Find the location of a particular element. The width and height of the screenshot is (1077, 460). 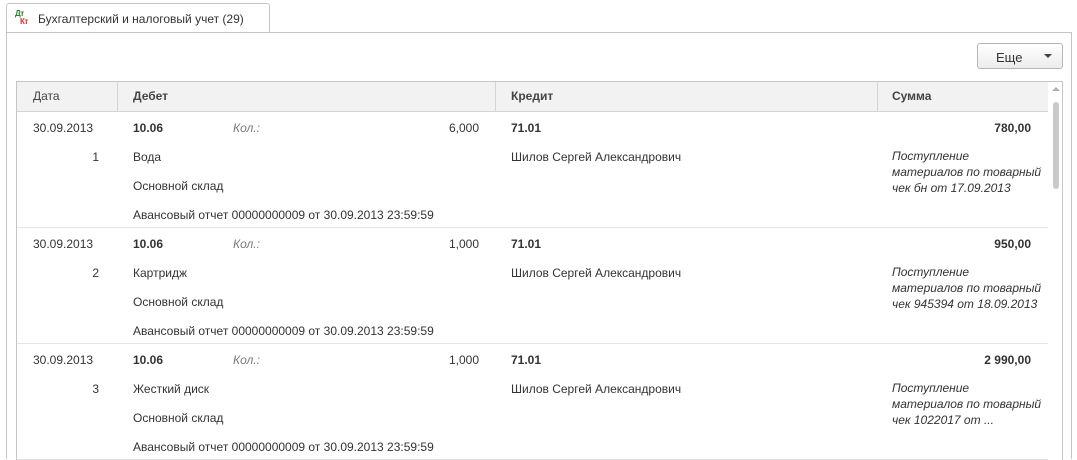

amount: 2 990,00 is located at coordinates (1007, 360).